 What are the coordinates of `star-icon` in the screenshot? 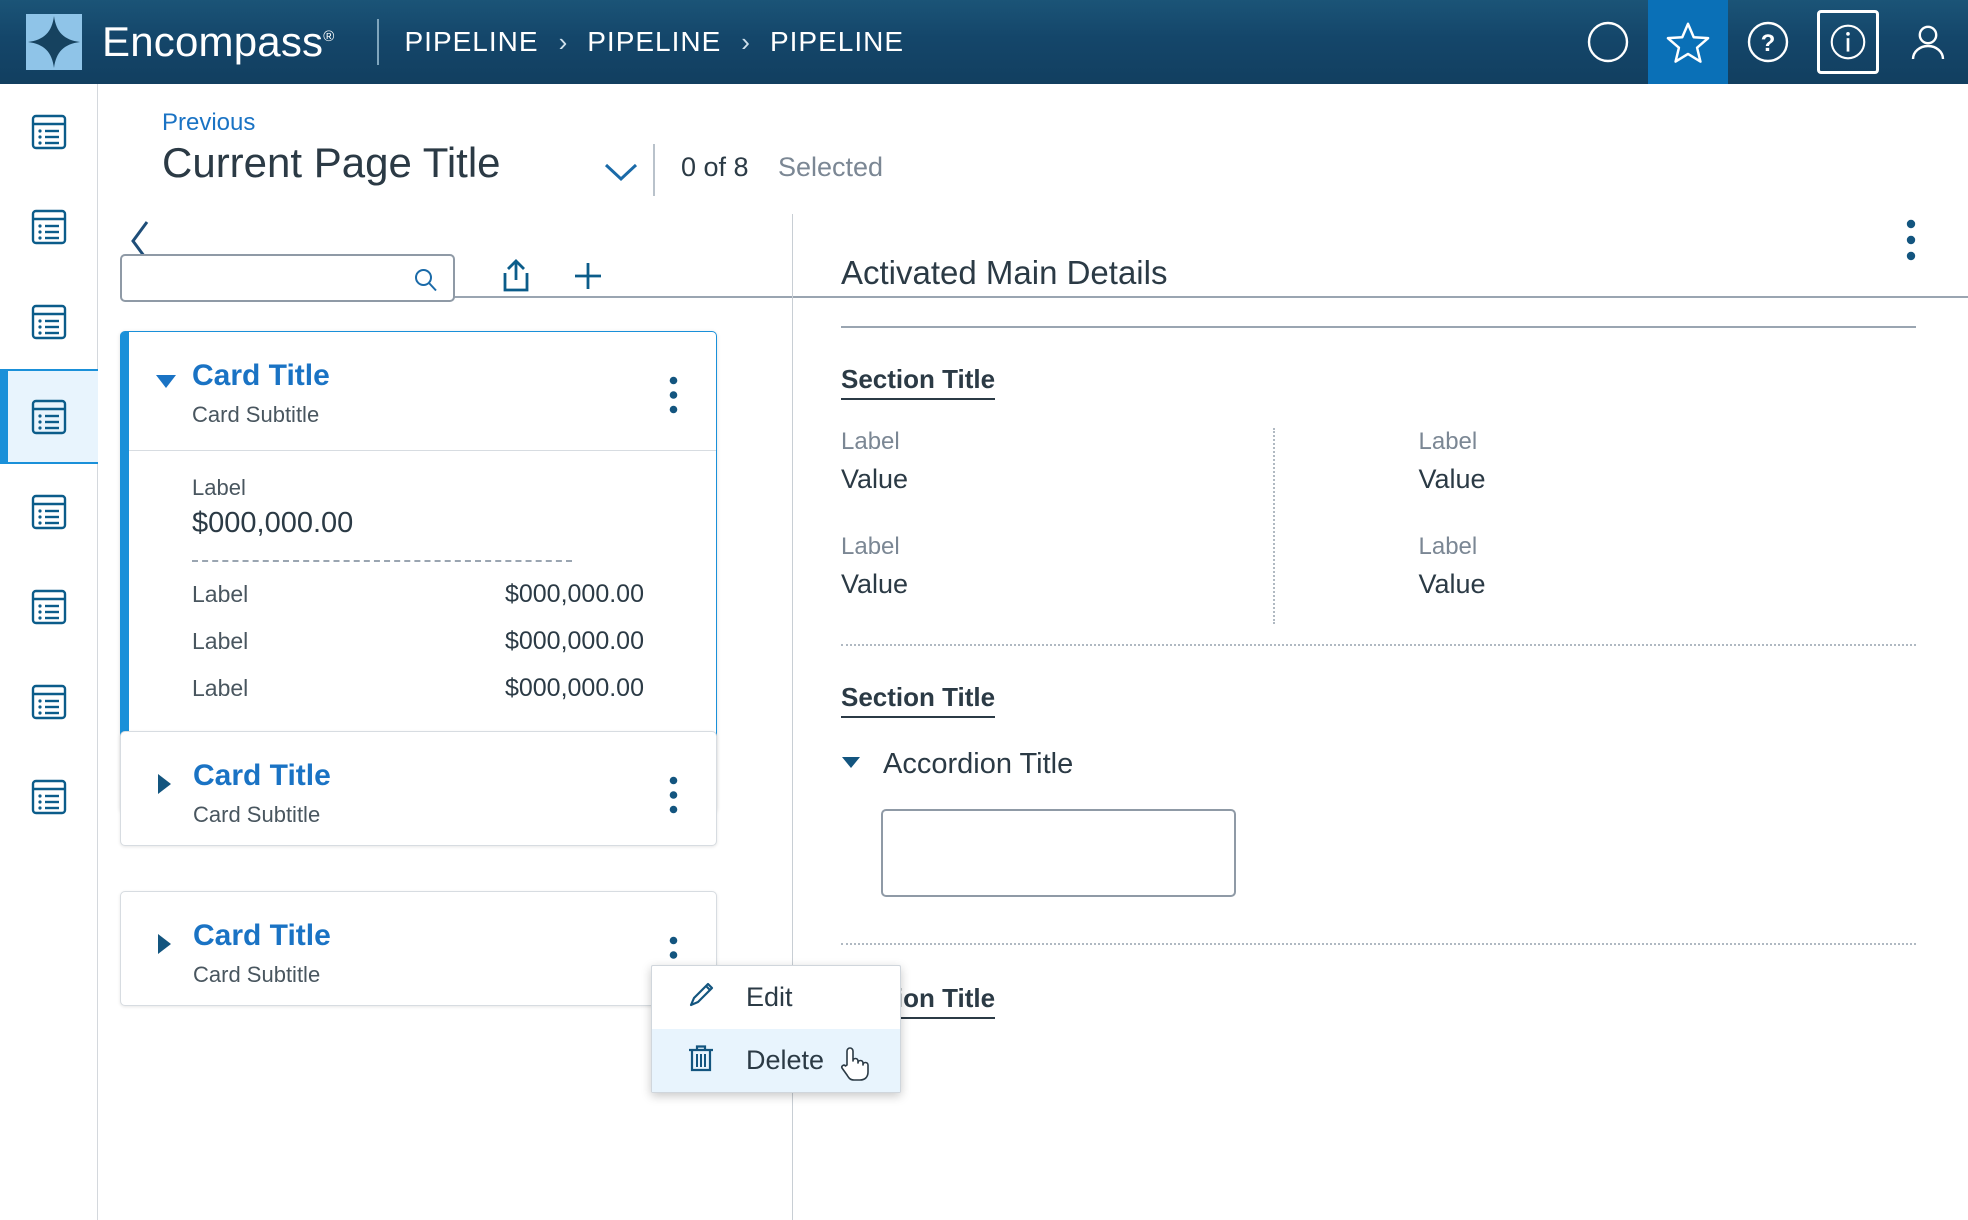 It's located at (1688, 42).